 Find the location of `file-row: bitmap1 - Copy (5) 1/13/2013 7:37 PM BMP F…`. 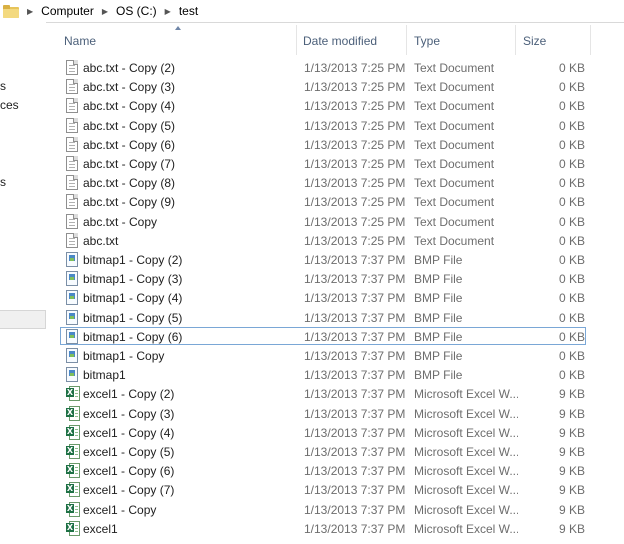

file-row: bitmap1 - Copy (5) 1/13/2013 7:37 PM BMP F… is located at coordinates (323, 317).